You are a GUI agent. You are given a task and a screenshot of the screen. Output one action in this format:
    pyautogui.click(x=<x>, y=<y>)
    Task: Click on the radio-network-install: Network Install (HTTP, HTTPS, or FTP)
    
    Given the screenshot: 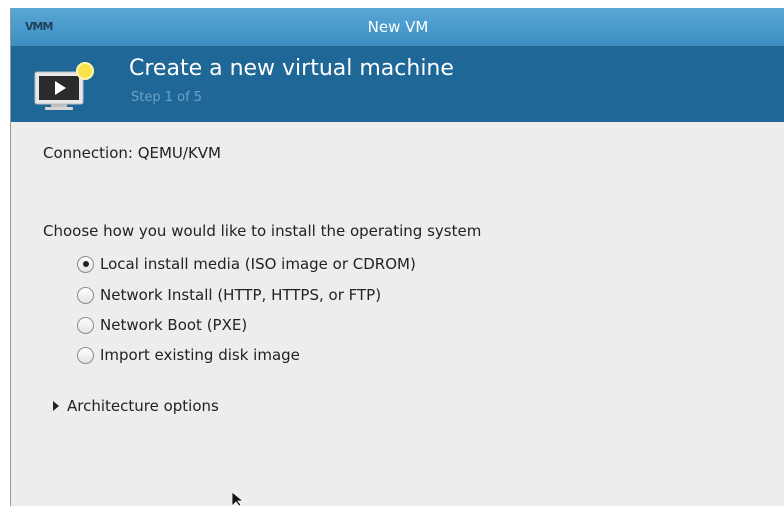 What is the action you would take?
    pyautogui.click(x=229, y=295)
    